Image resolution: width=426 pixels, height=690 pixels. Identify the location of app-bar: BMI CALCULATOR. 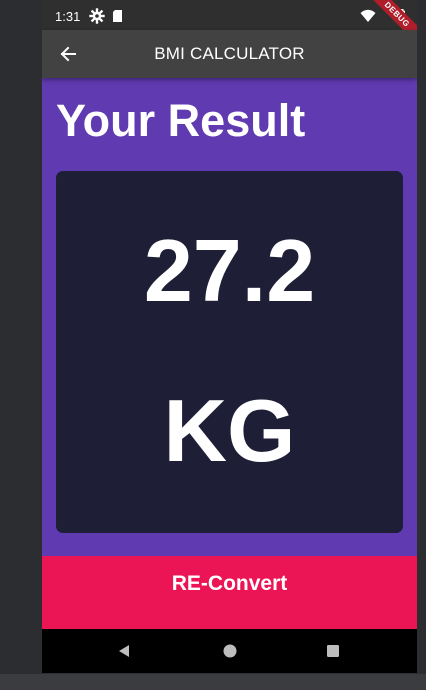
(229, 54).